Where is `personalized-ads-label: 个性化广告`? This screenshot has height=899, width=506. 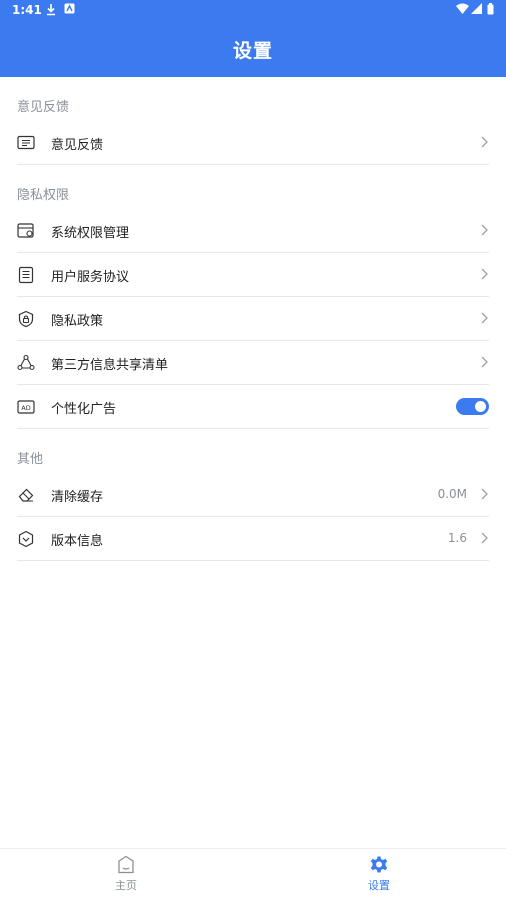
personalized-ads-label: 个性化广告 is located at coordinates (84, 409).